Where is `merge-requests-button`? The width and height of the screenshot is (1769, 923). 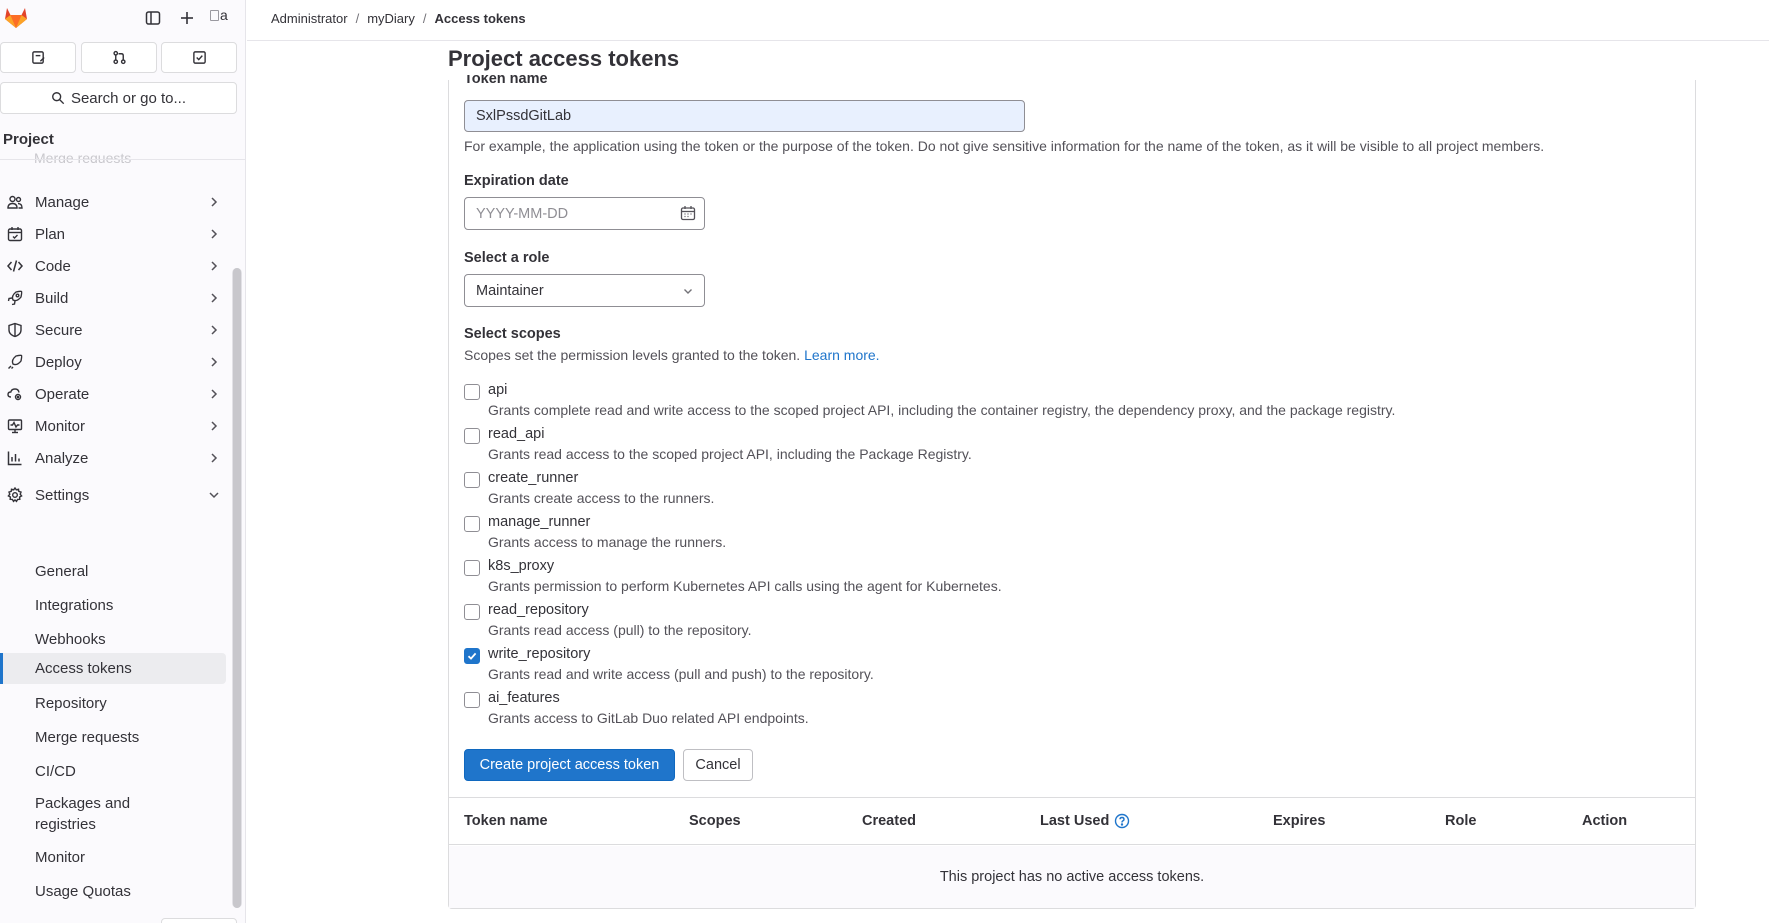
merge-requests-button is located at coordinates (119, 57).